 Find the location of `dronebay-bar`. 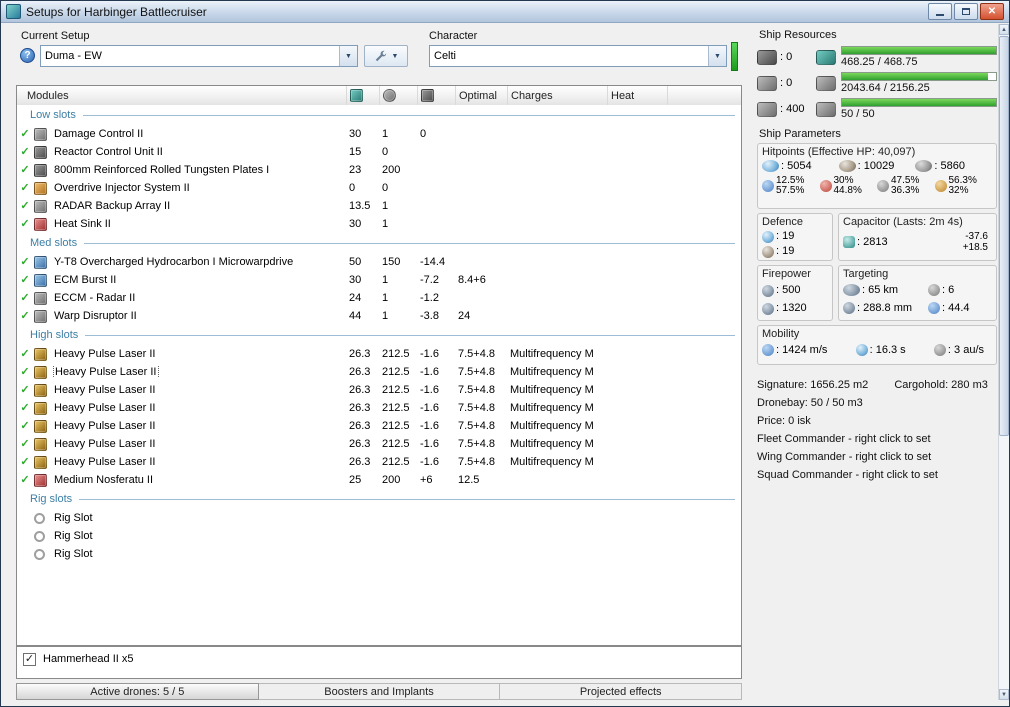

dronebay-bar is located at coordinates (919, 102).